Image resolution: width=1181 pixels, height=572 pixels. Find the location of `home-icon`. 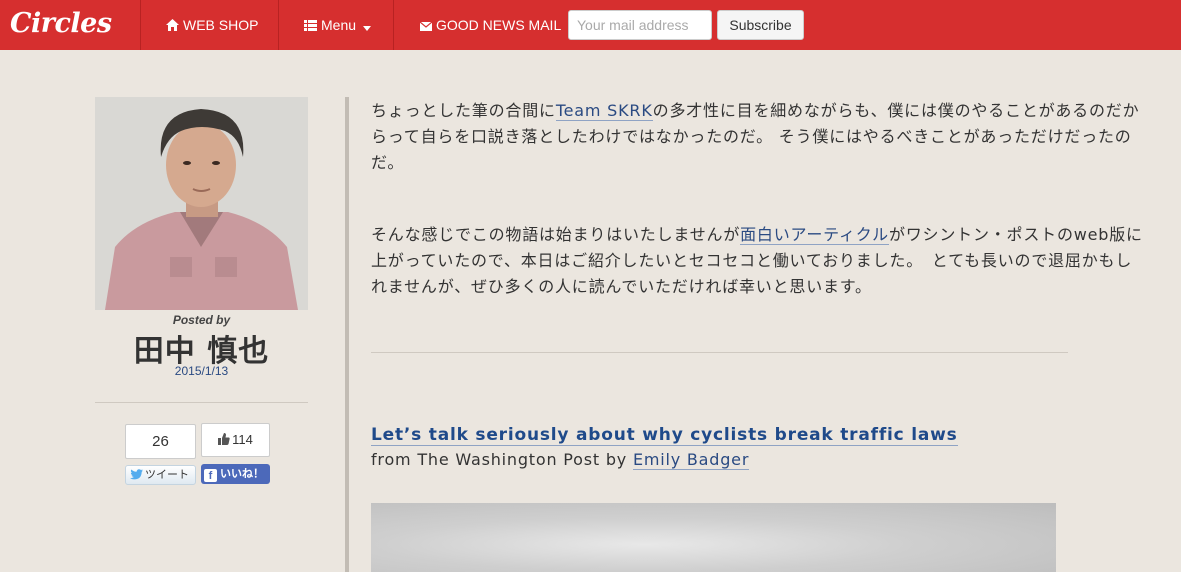

home-icon is located at coordinates (172, 26).